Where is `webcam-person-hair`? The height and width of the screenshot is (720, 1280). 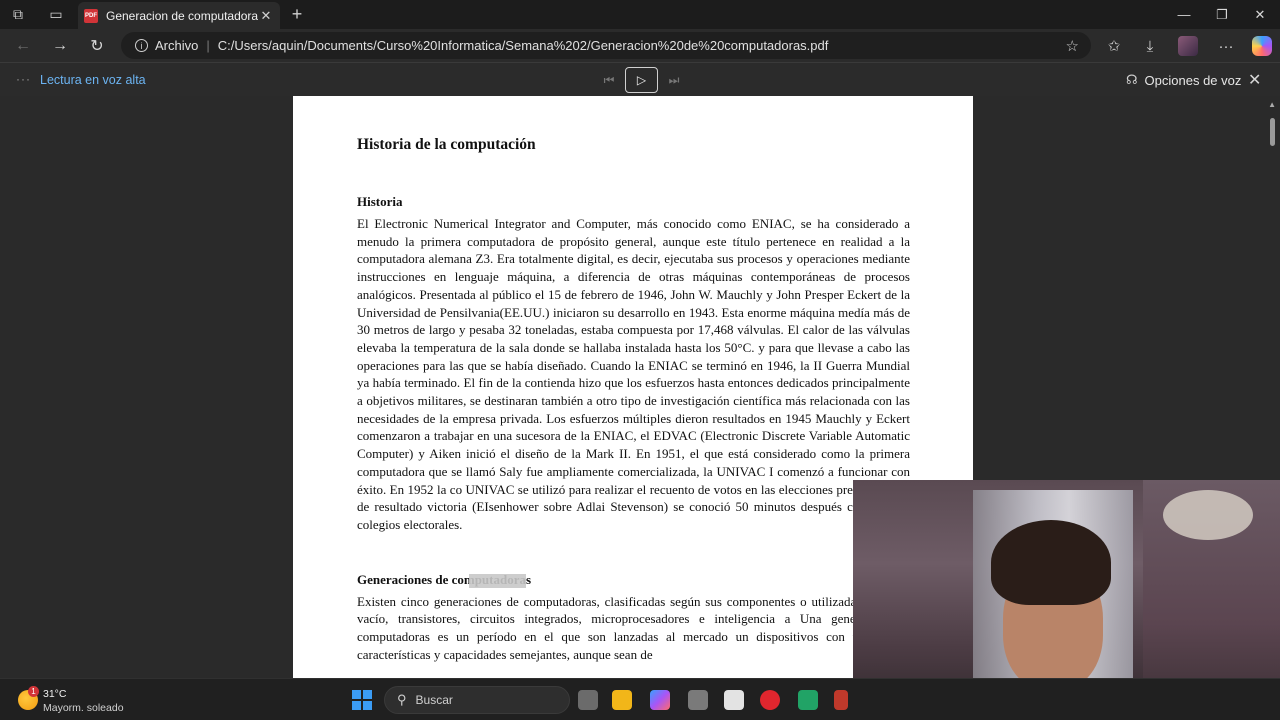
webcam-person-hair is located at coordinates (1051, 562).